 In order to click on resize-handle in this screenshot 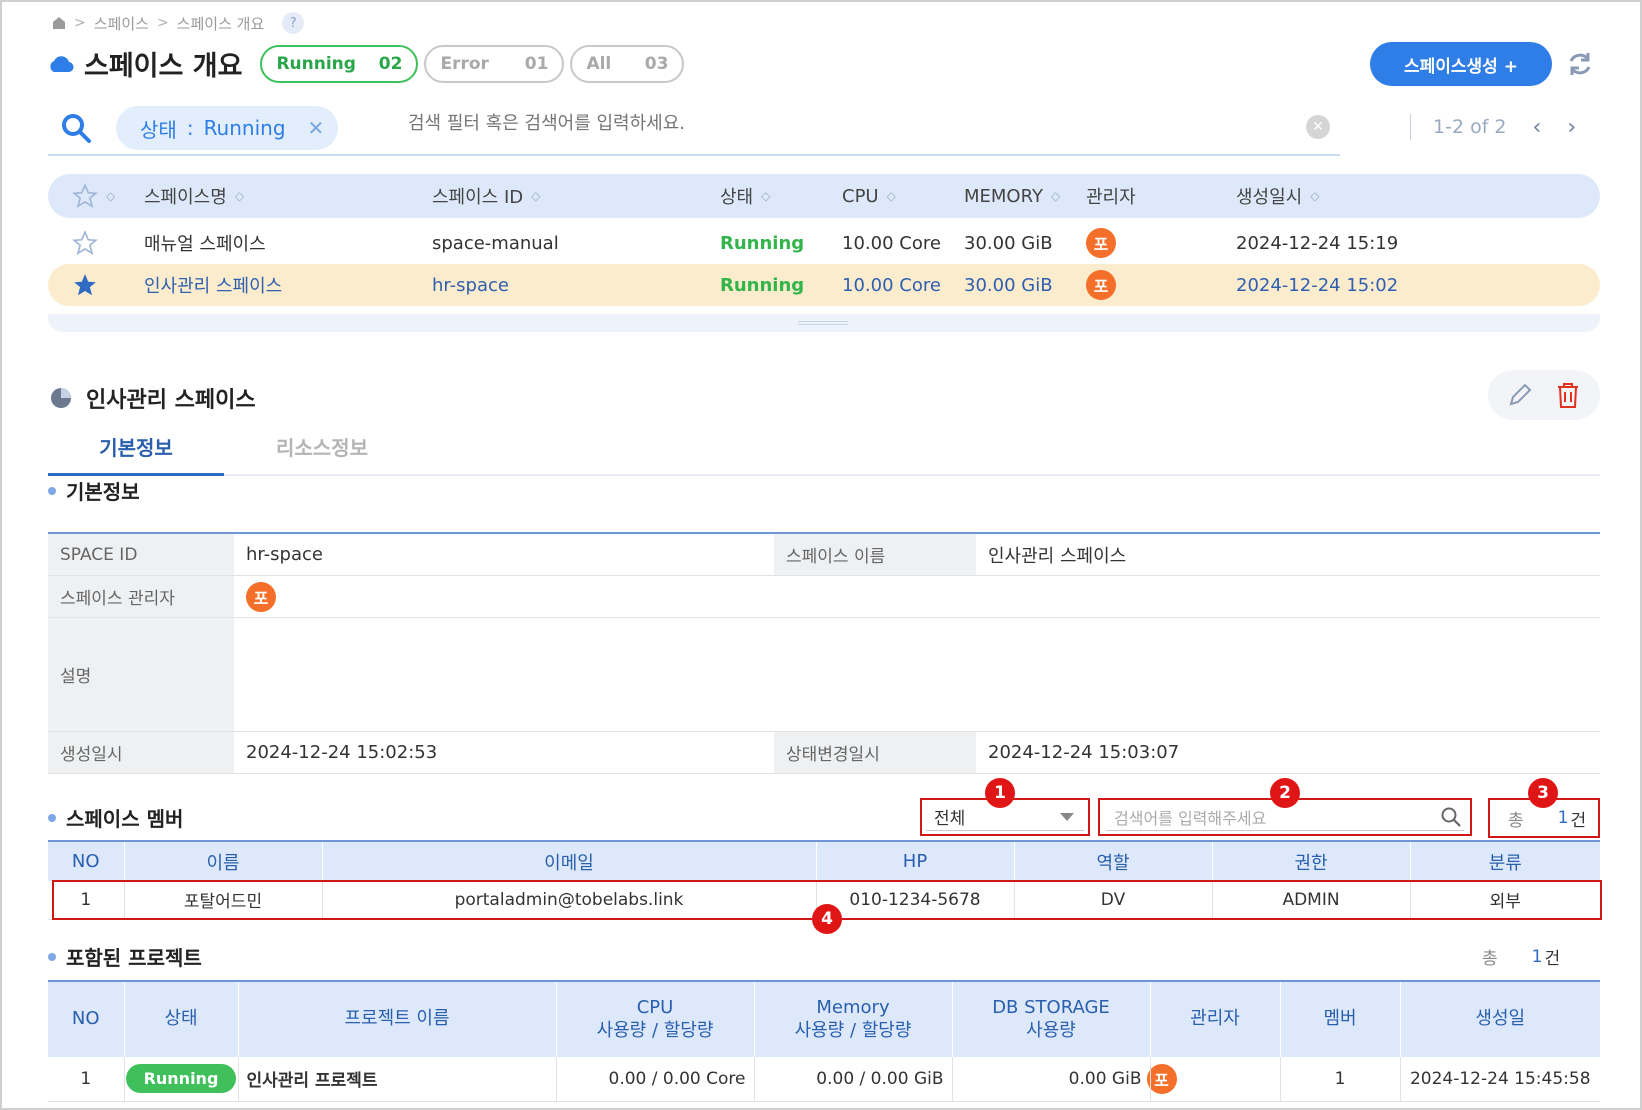, I will do `click(824, 323)`.